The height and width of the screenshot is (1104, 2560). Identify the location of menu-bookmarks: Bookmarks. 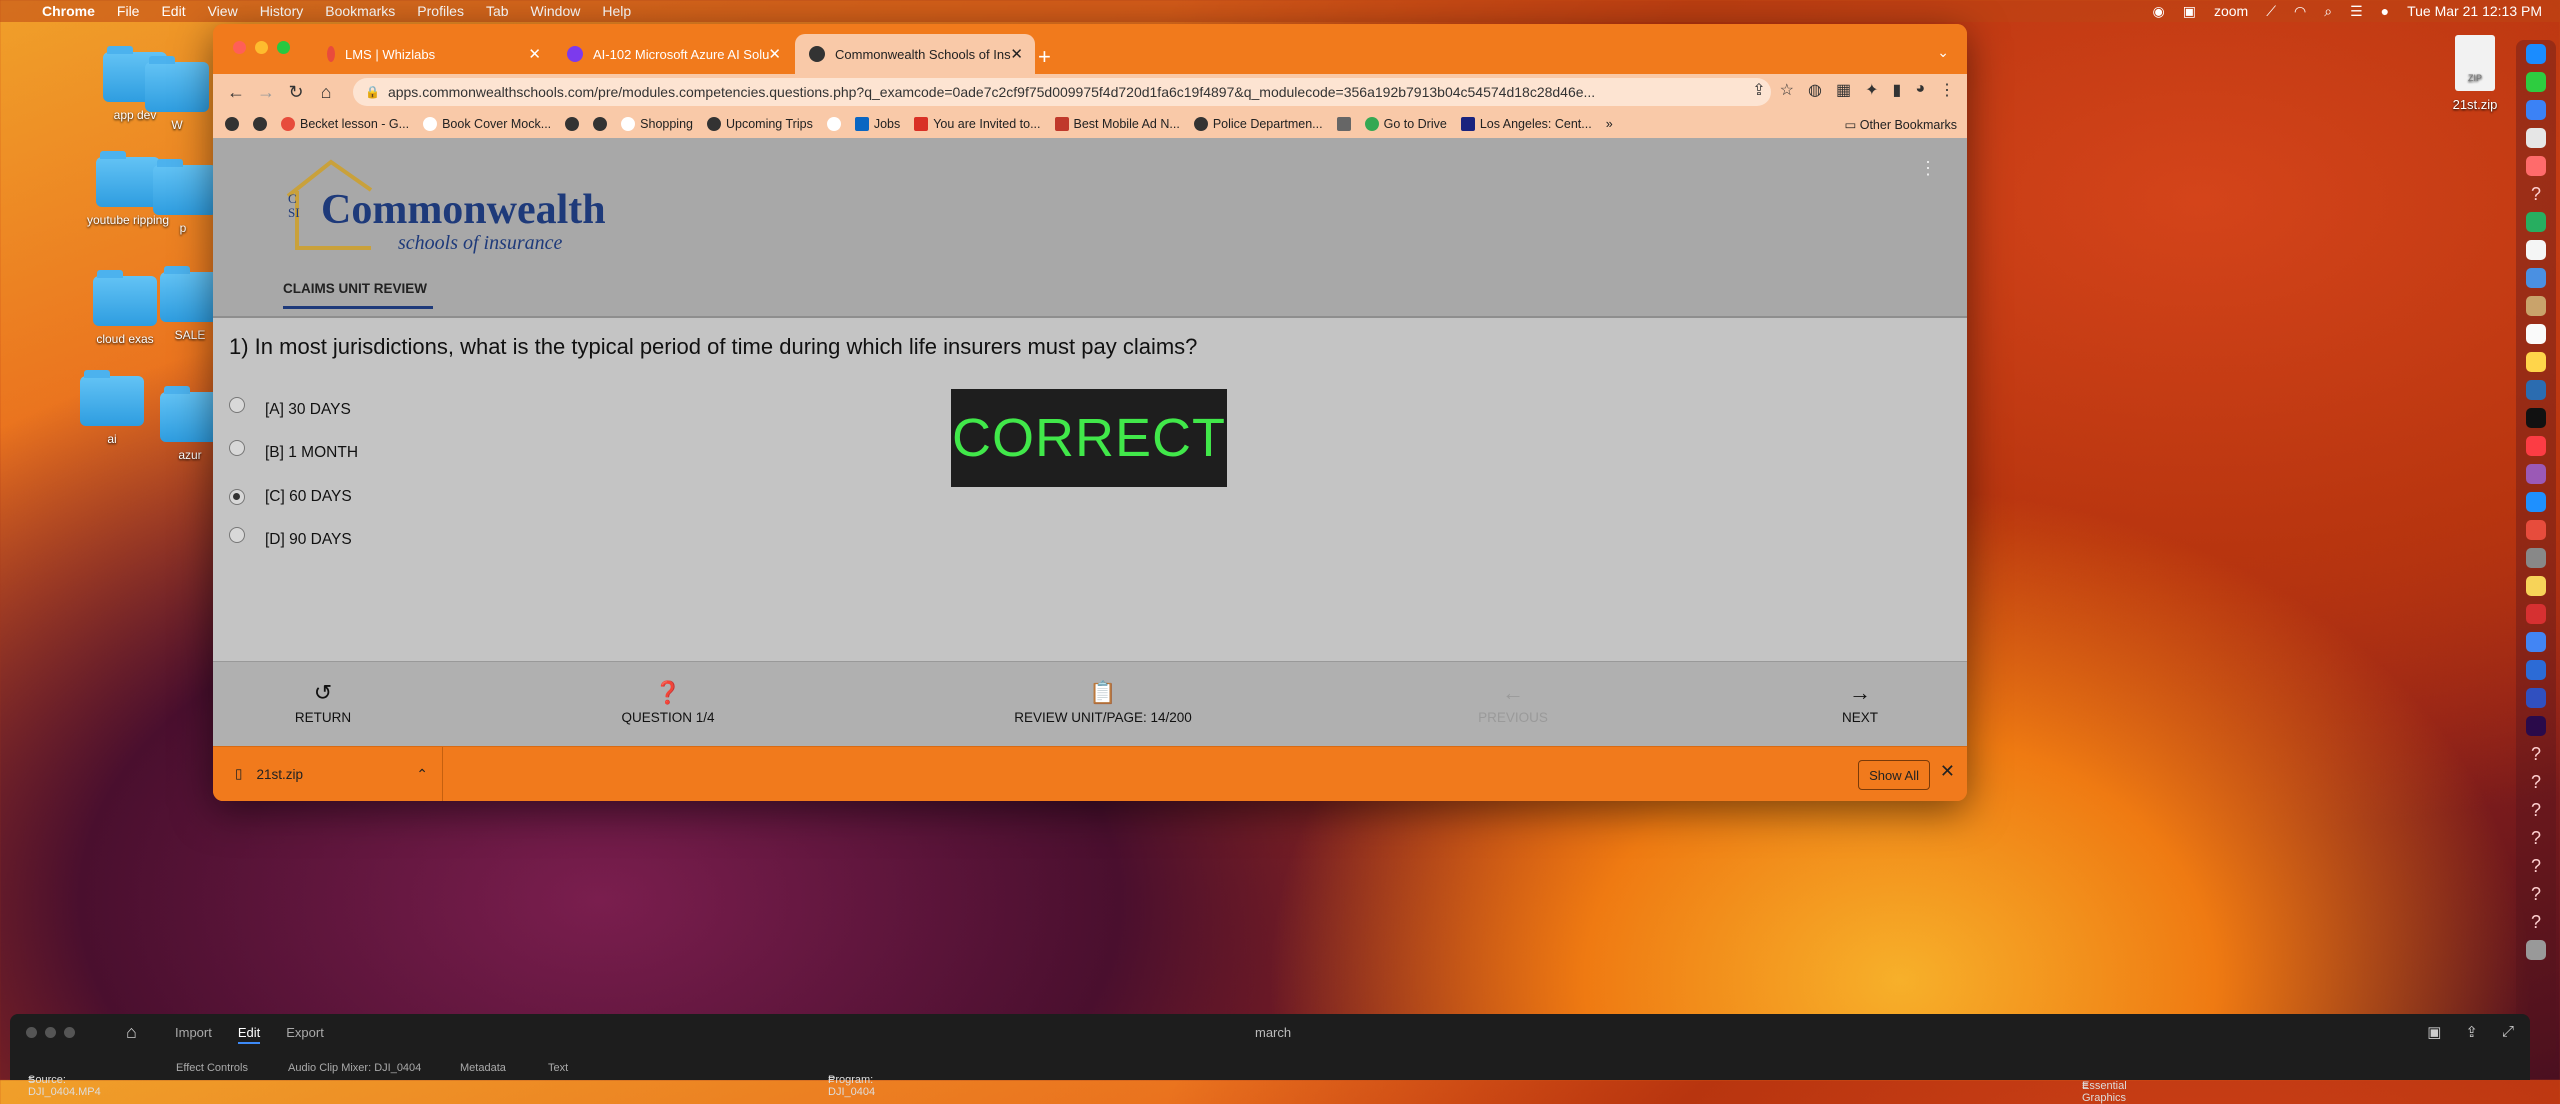
(360, 11).